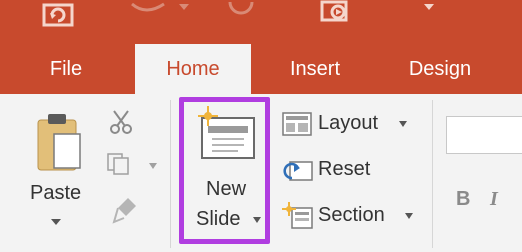 This screenshot has height=252, width=522. Describe the element at coordinates (148, 10) in the screenshot. I see `undo-icon` at that location.